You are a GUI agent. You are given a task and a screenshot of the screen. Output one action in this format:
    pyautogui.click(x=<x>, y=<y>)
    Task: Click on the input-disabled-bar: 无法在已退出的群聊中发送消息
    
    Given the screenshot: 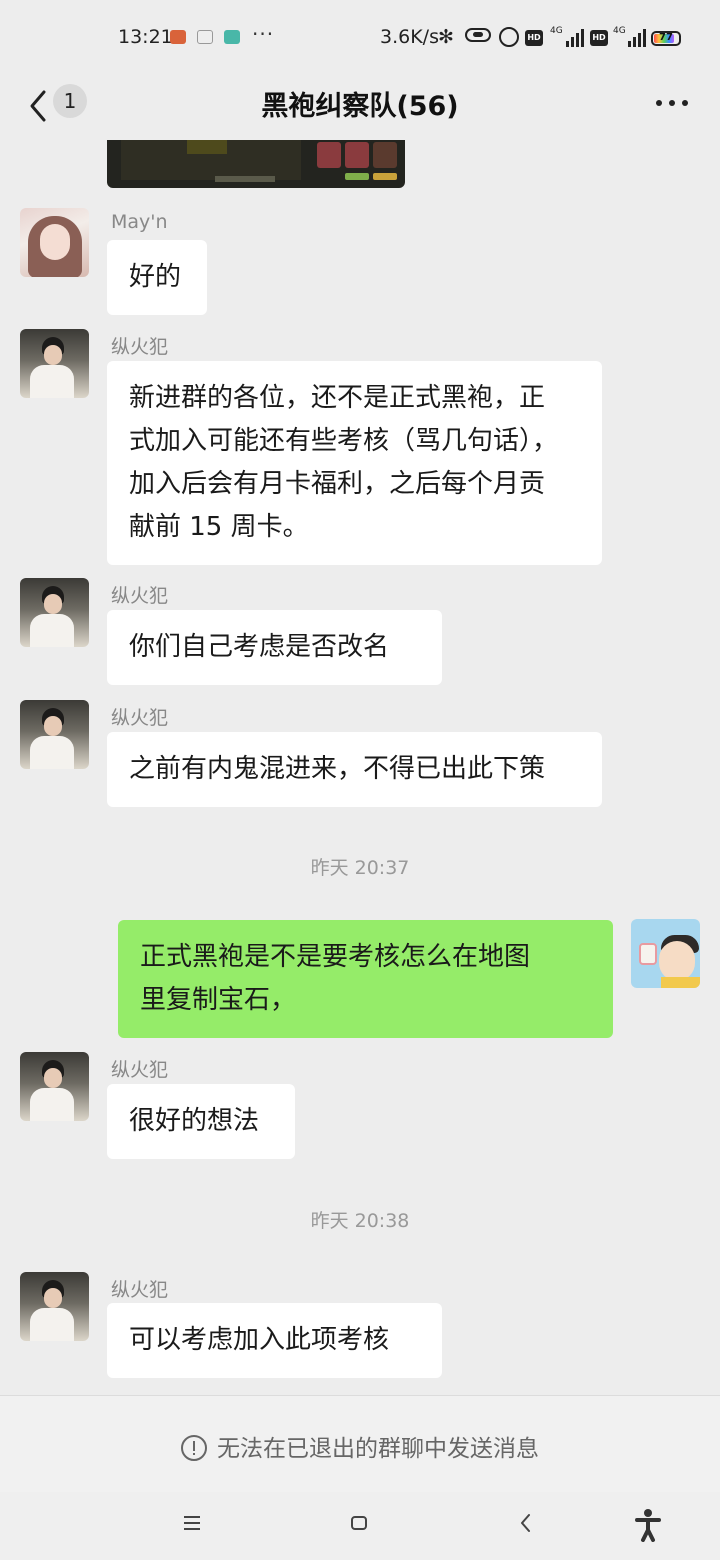 What is the action you would take?
    pyautogui.click(x=360, y=1444)
    